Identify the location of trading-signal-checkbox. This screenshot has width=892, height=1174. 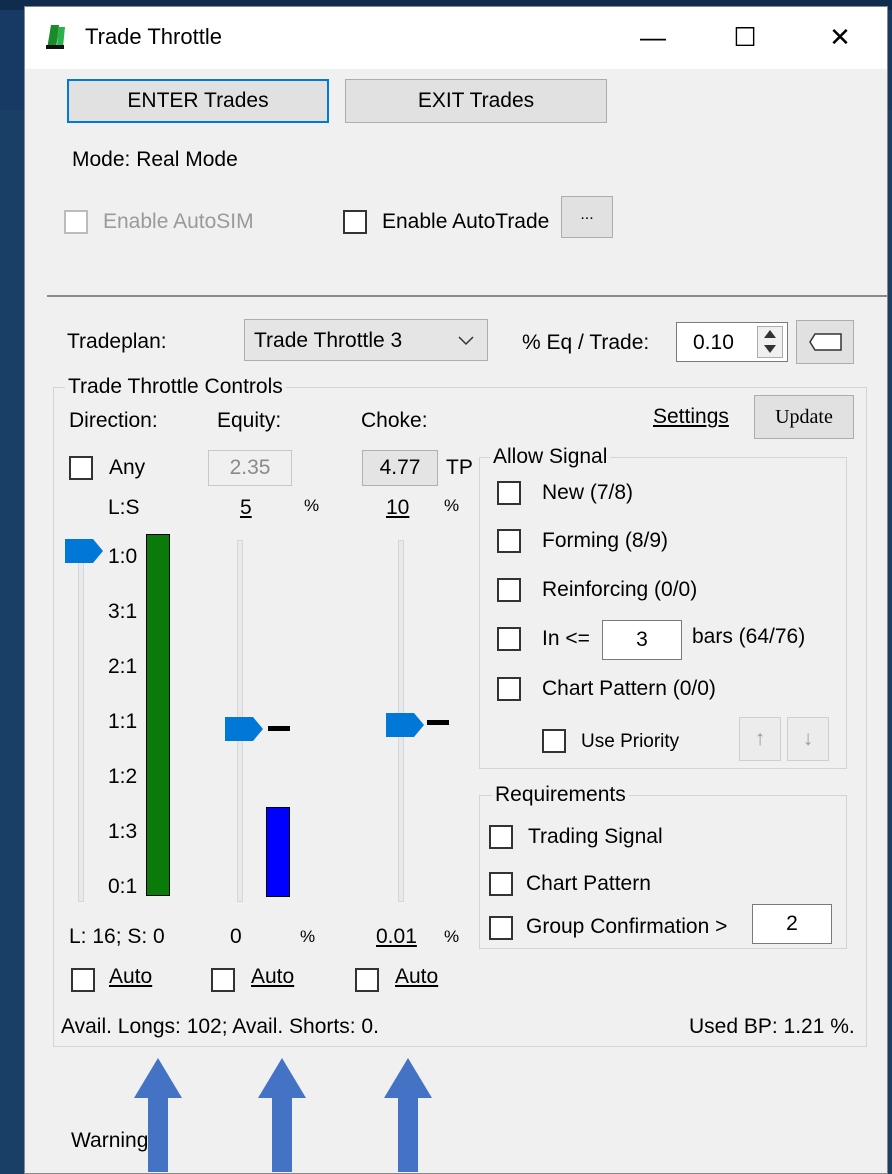
(501, 837).